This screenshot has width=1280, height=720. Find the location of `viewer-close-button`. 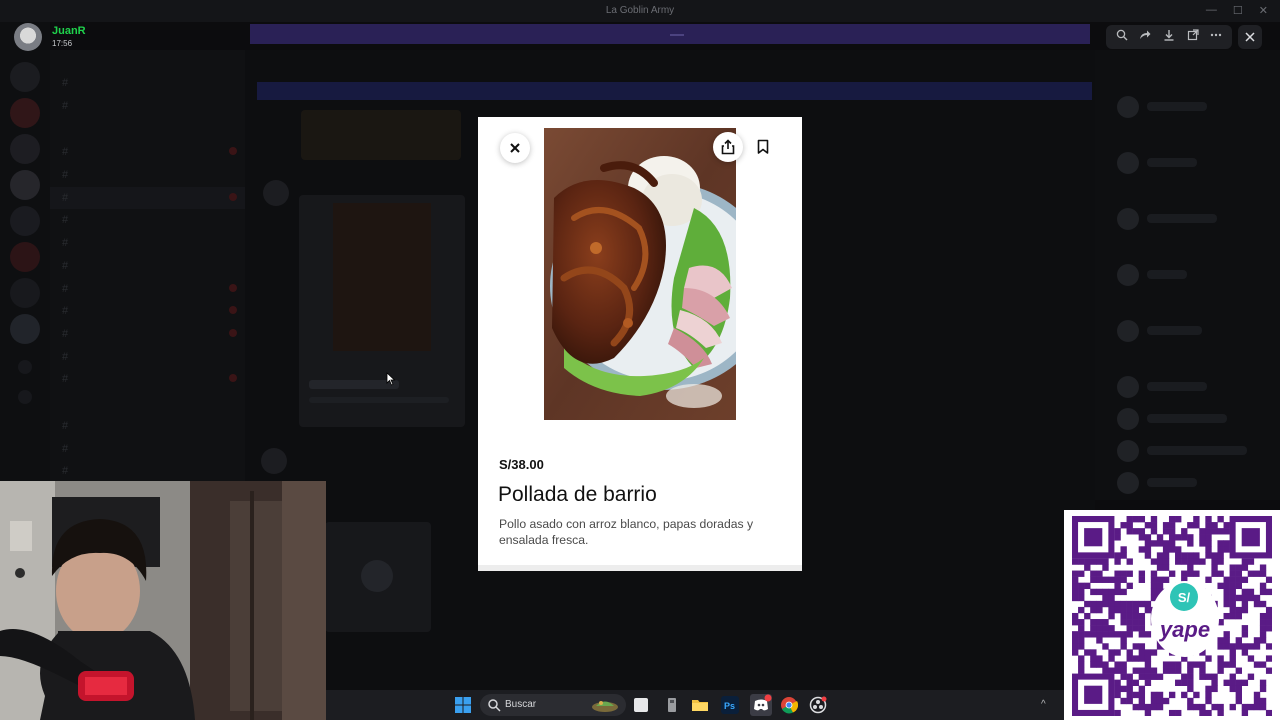

viewer-close-button is located at coordinates (1250, 37).